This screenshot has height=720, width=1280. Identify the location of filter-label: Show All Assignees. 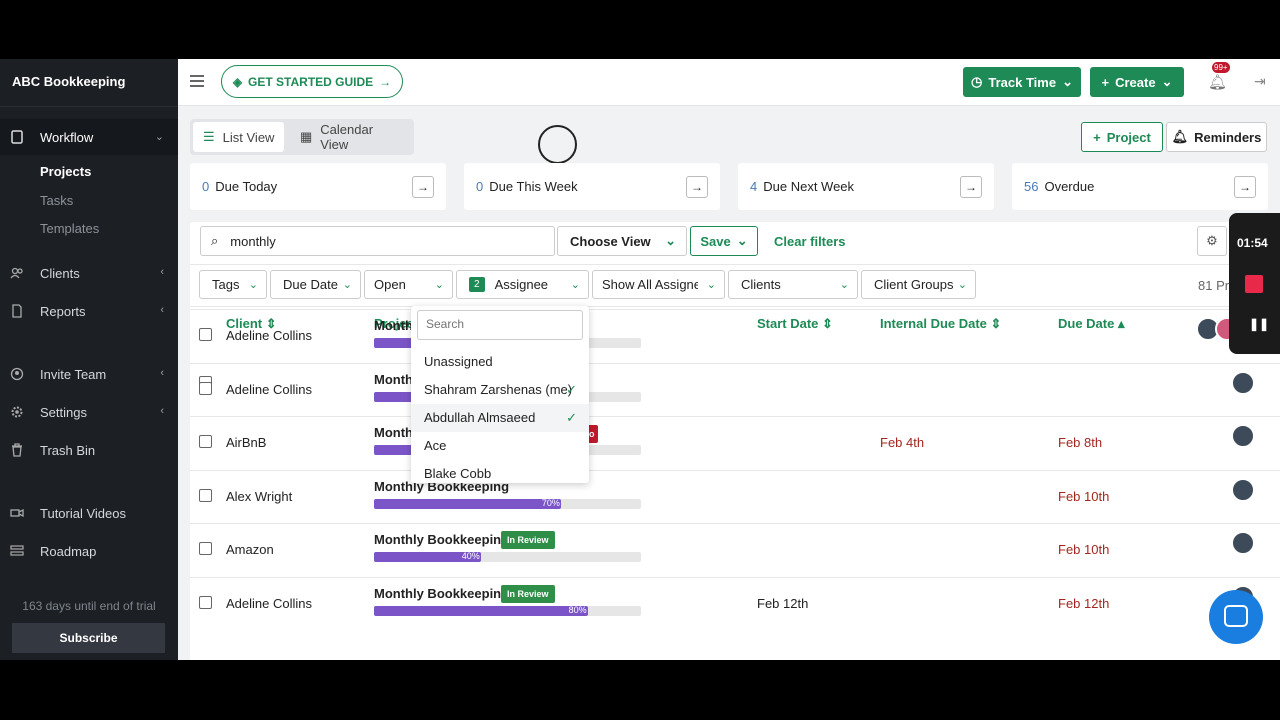
(650, 284).